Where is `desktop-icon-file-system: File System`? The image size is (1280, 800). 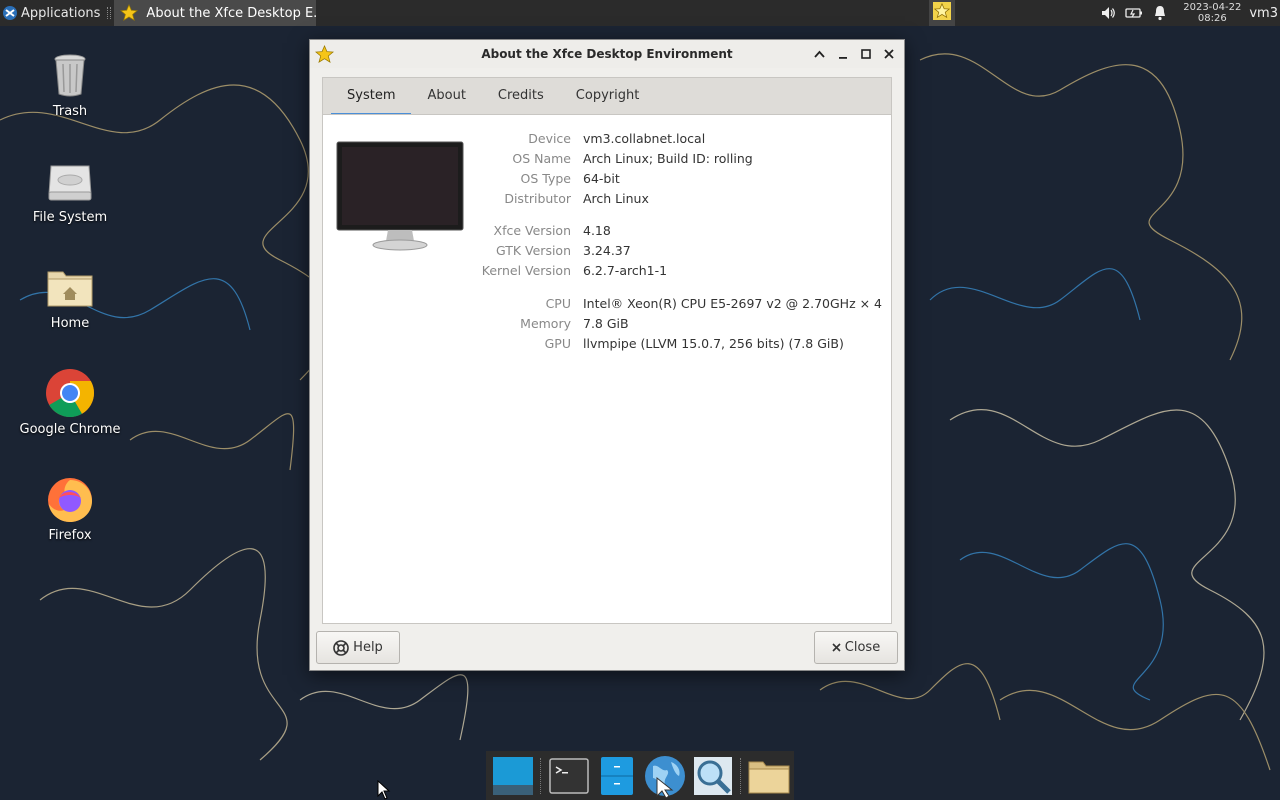 desktop-icon-file-system: File System is located at coordinates (70, 190).